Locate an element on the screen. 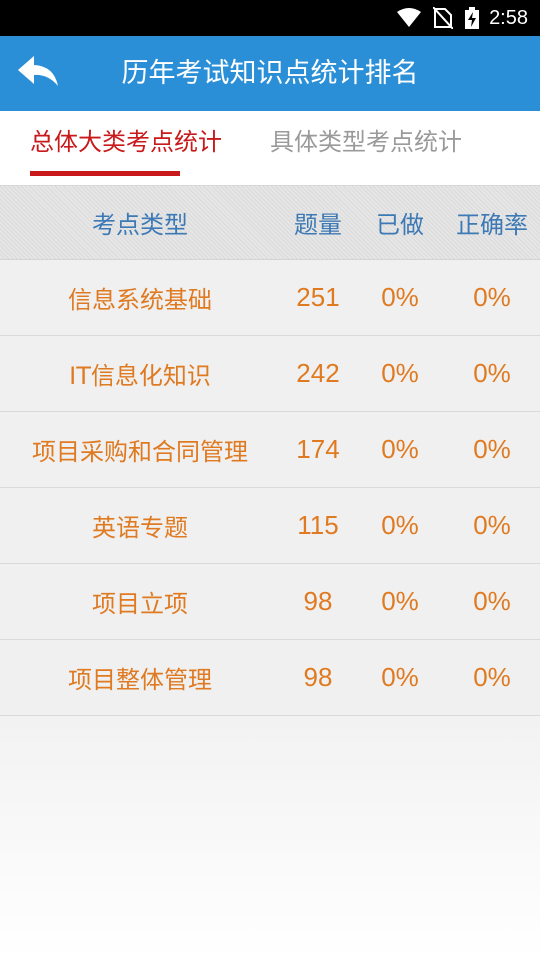  tab-overall-category: 总体大类考点统计 is located at coordinates (126, 144).